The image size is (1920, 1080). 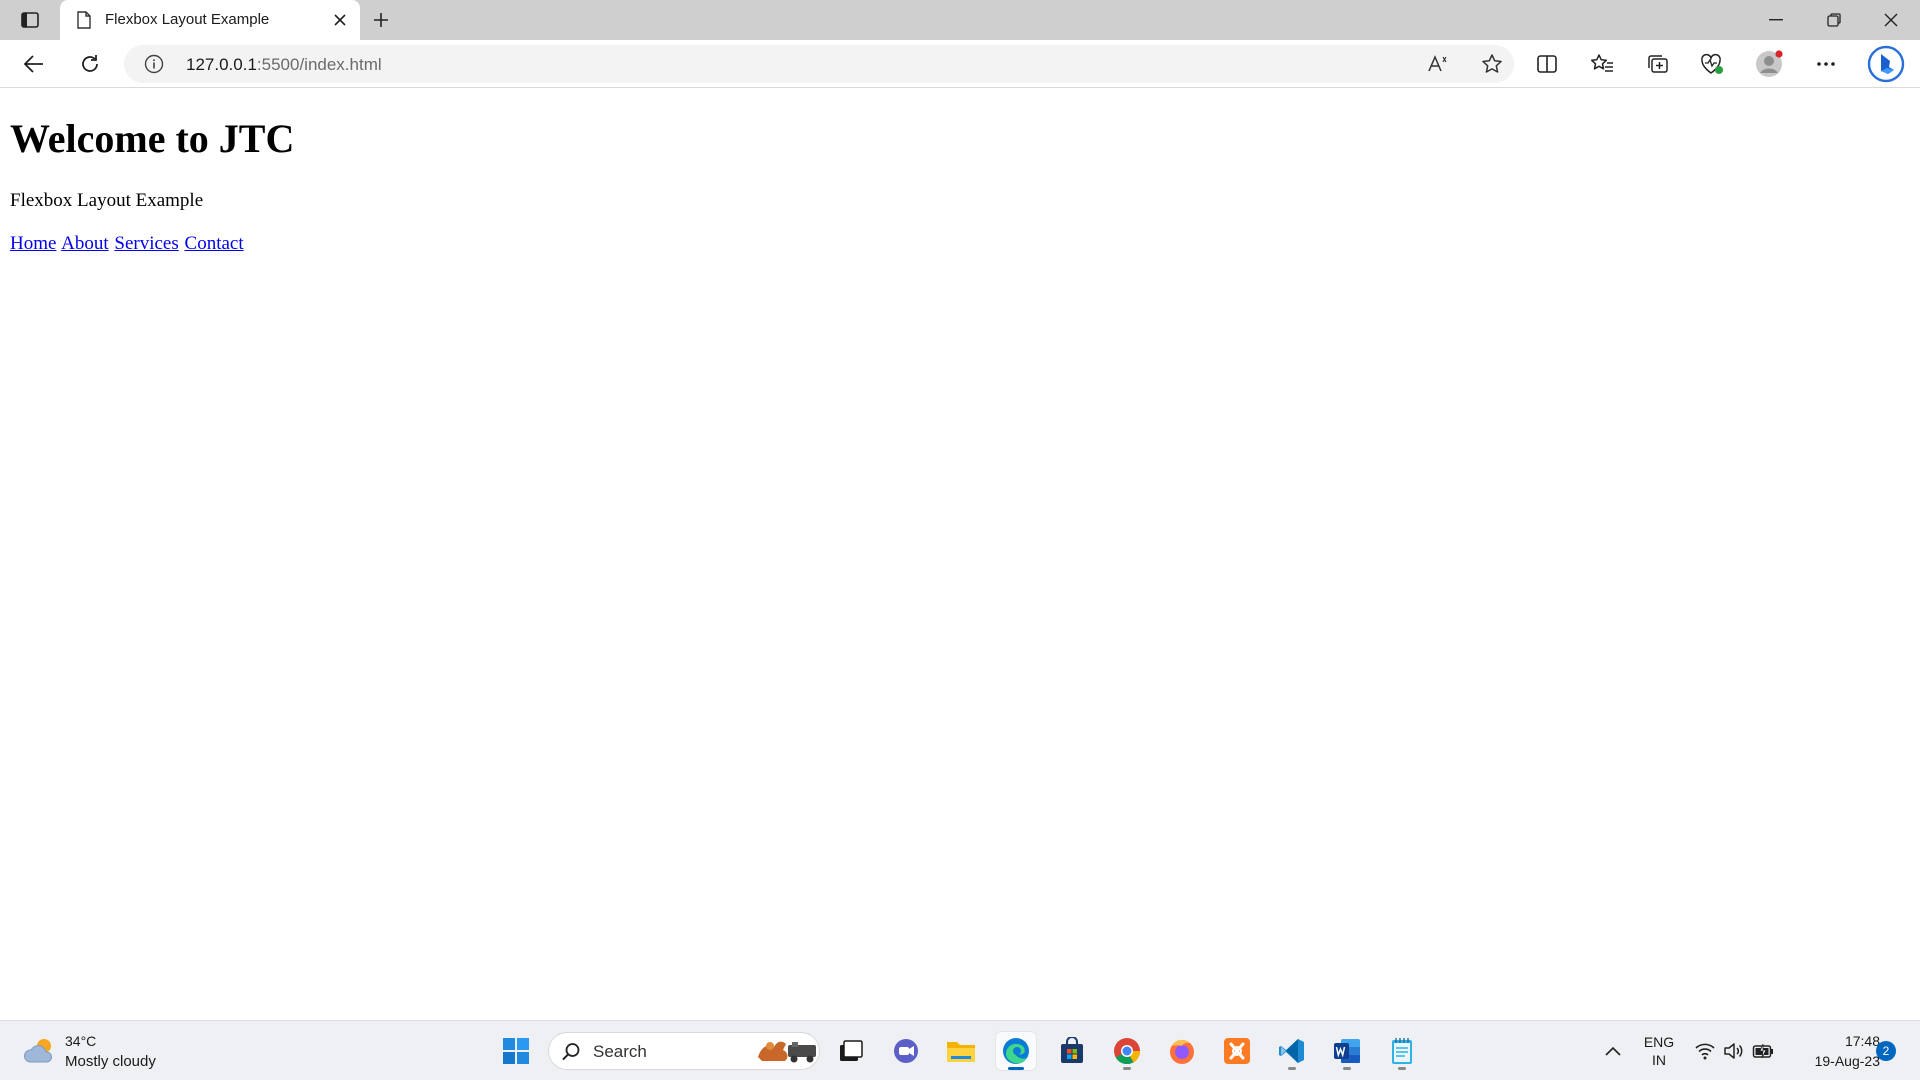 I want to click on volume-icon, so click(x=1733, y=1051).